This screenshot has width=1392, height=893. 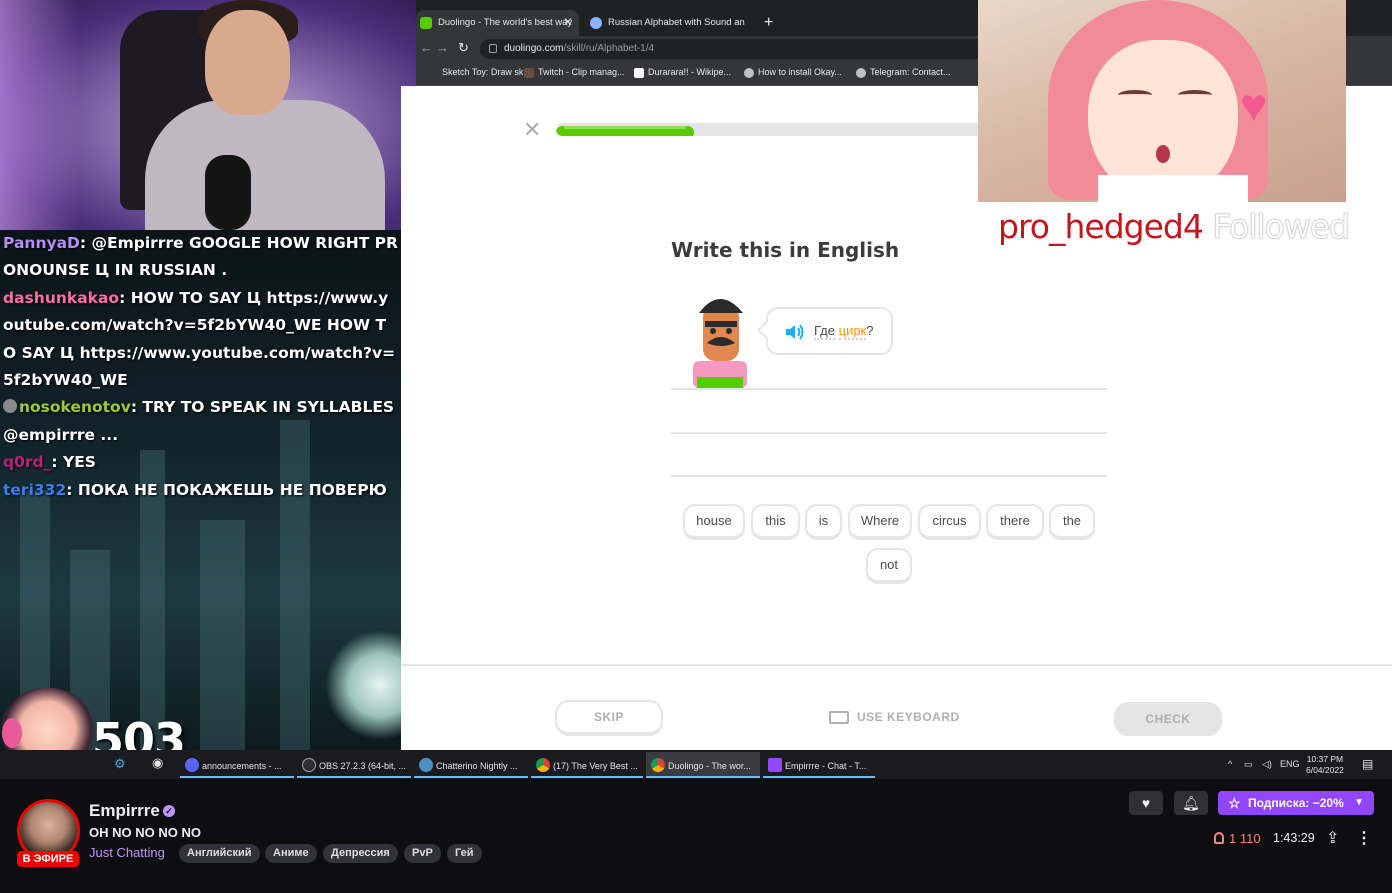 What do you see at coordinates (169, 811) in the screenshot?
I see `verified-icon: ✓` at bounding box center [169, 811].